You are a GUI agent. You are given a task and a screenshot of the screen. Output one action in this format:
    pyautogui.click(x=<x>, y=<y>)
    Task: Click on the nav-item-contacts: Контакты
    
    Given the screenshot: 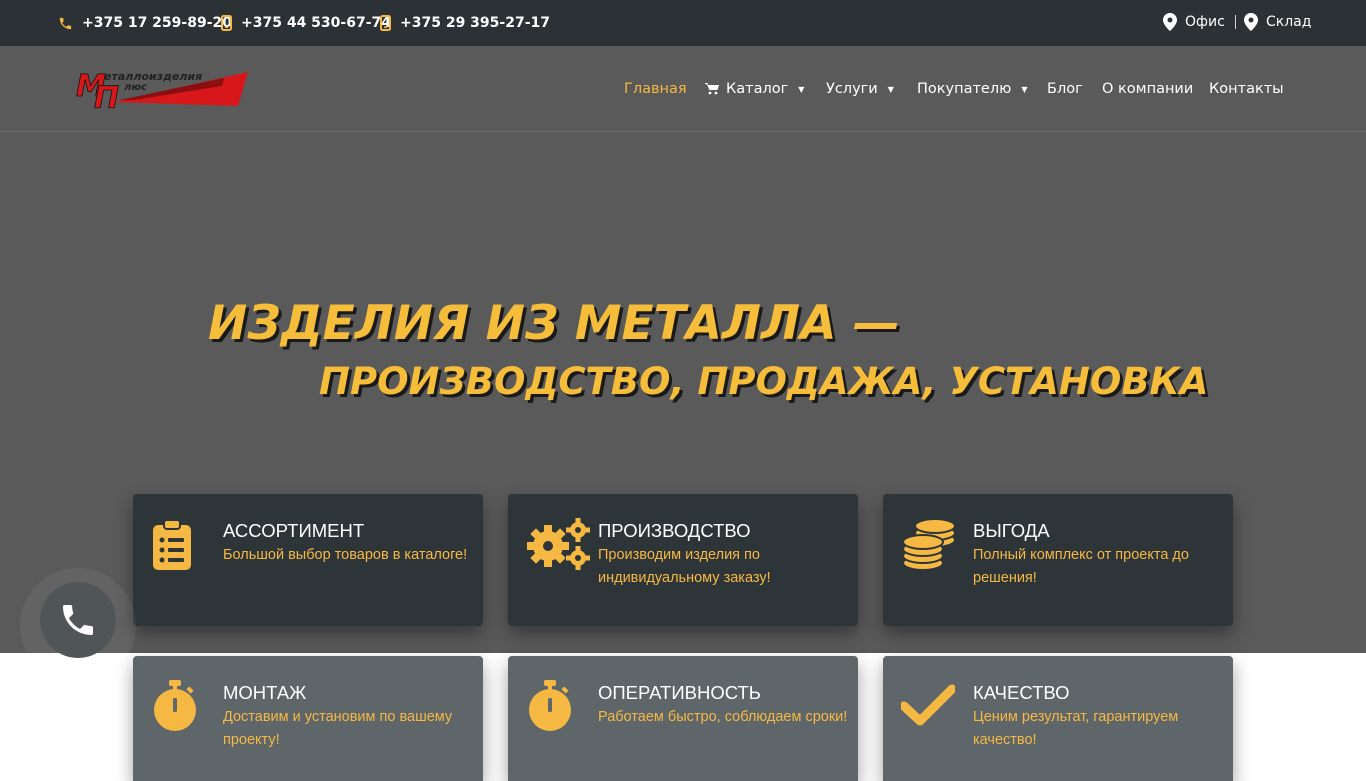 What is the action you would take?
    pyautogui.click(x=1246, y=89)
    